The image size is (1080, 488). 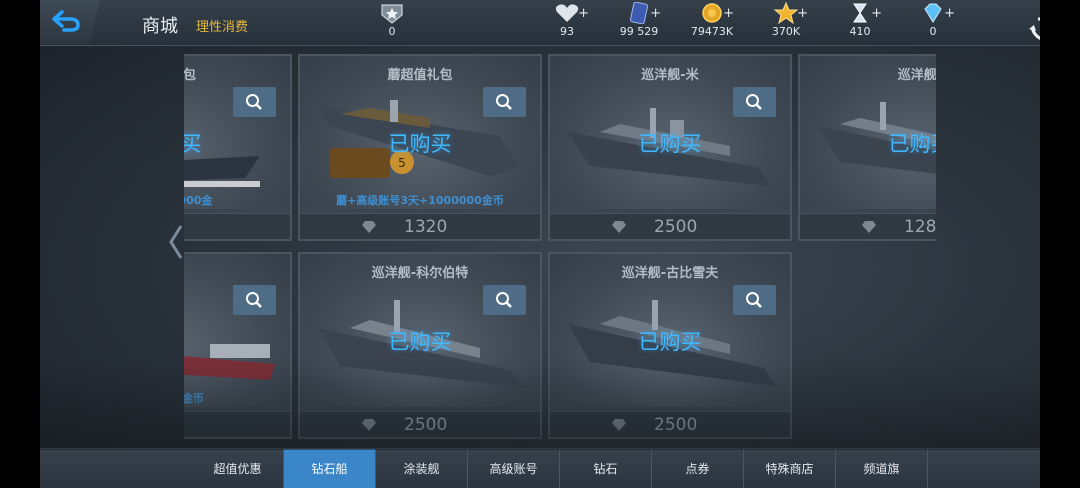 I want to click on tab-value-deals: 超值优惠, so click(x=238, y=468).